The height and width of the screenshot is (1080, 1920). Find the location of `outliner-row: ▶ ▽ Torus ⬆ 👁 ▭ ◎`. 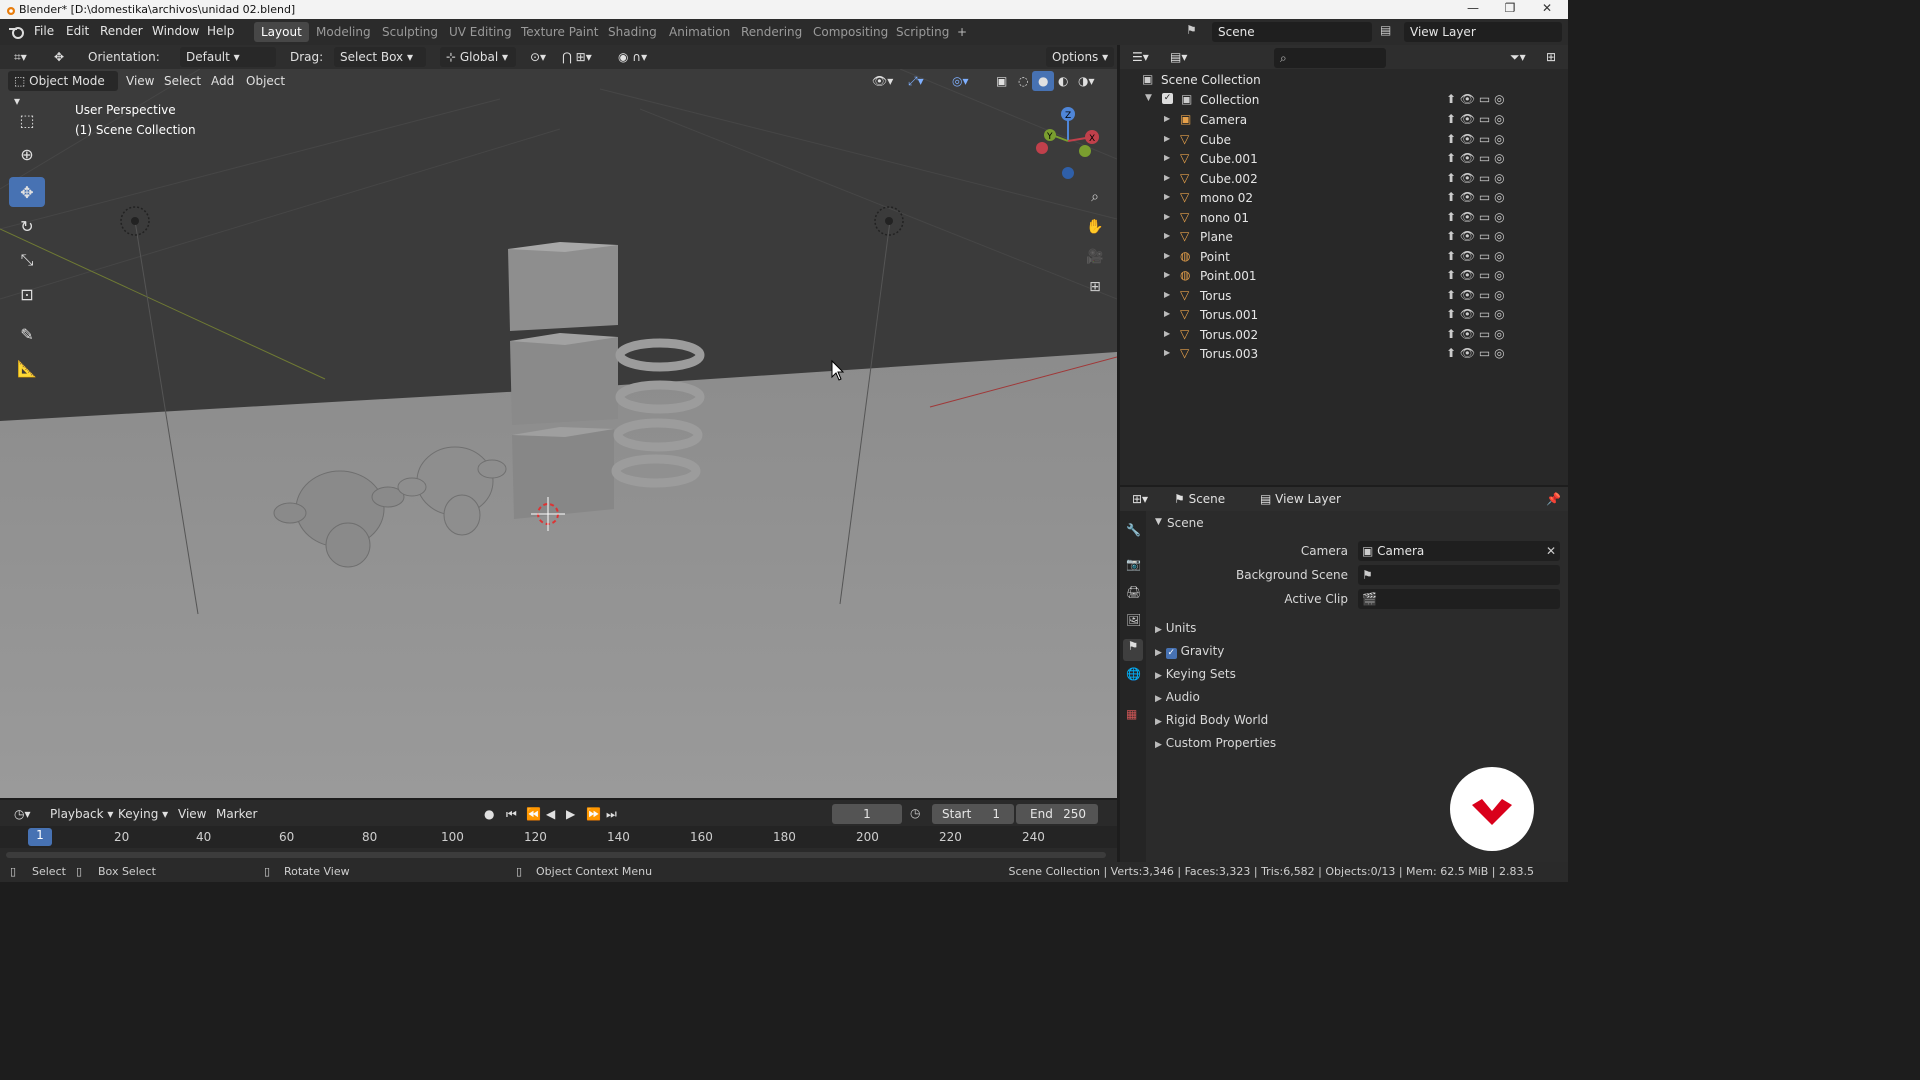

outliner-row: ▶ ▽ Torus ⬆ 👁 ▭ ◎ is located at coordinates (1344, 296).